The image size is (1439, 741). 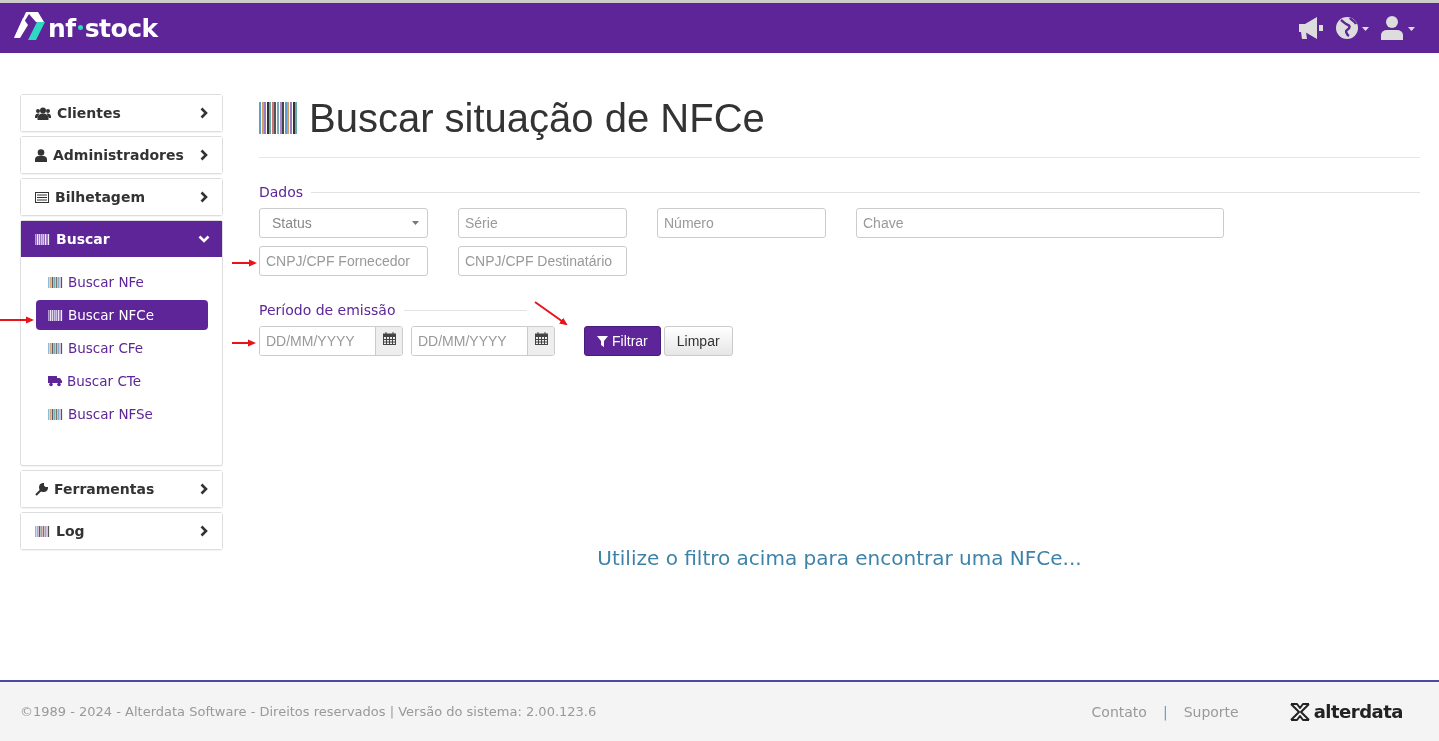 What do you see at coordinates (741, 223) in the screenshot?
I see `input-field: Número` at bounding box center [741, 223].